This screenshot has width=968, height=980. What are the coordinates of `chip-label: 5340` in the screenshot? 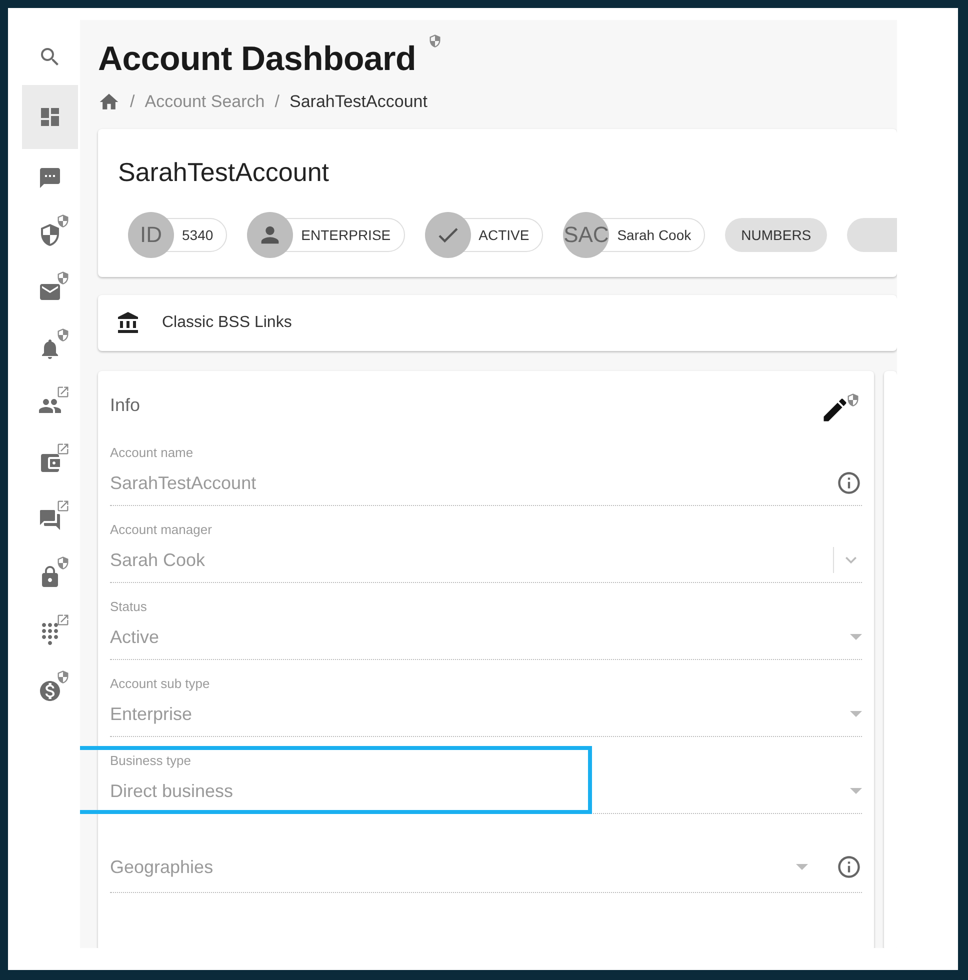 It's located at (198, 235).